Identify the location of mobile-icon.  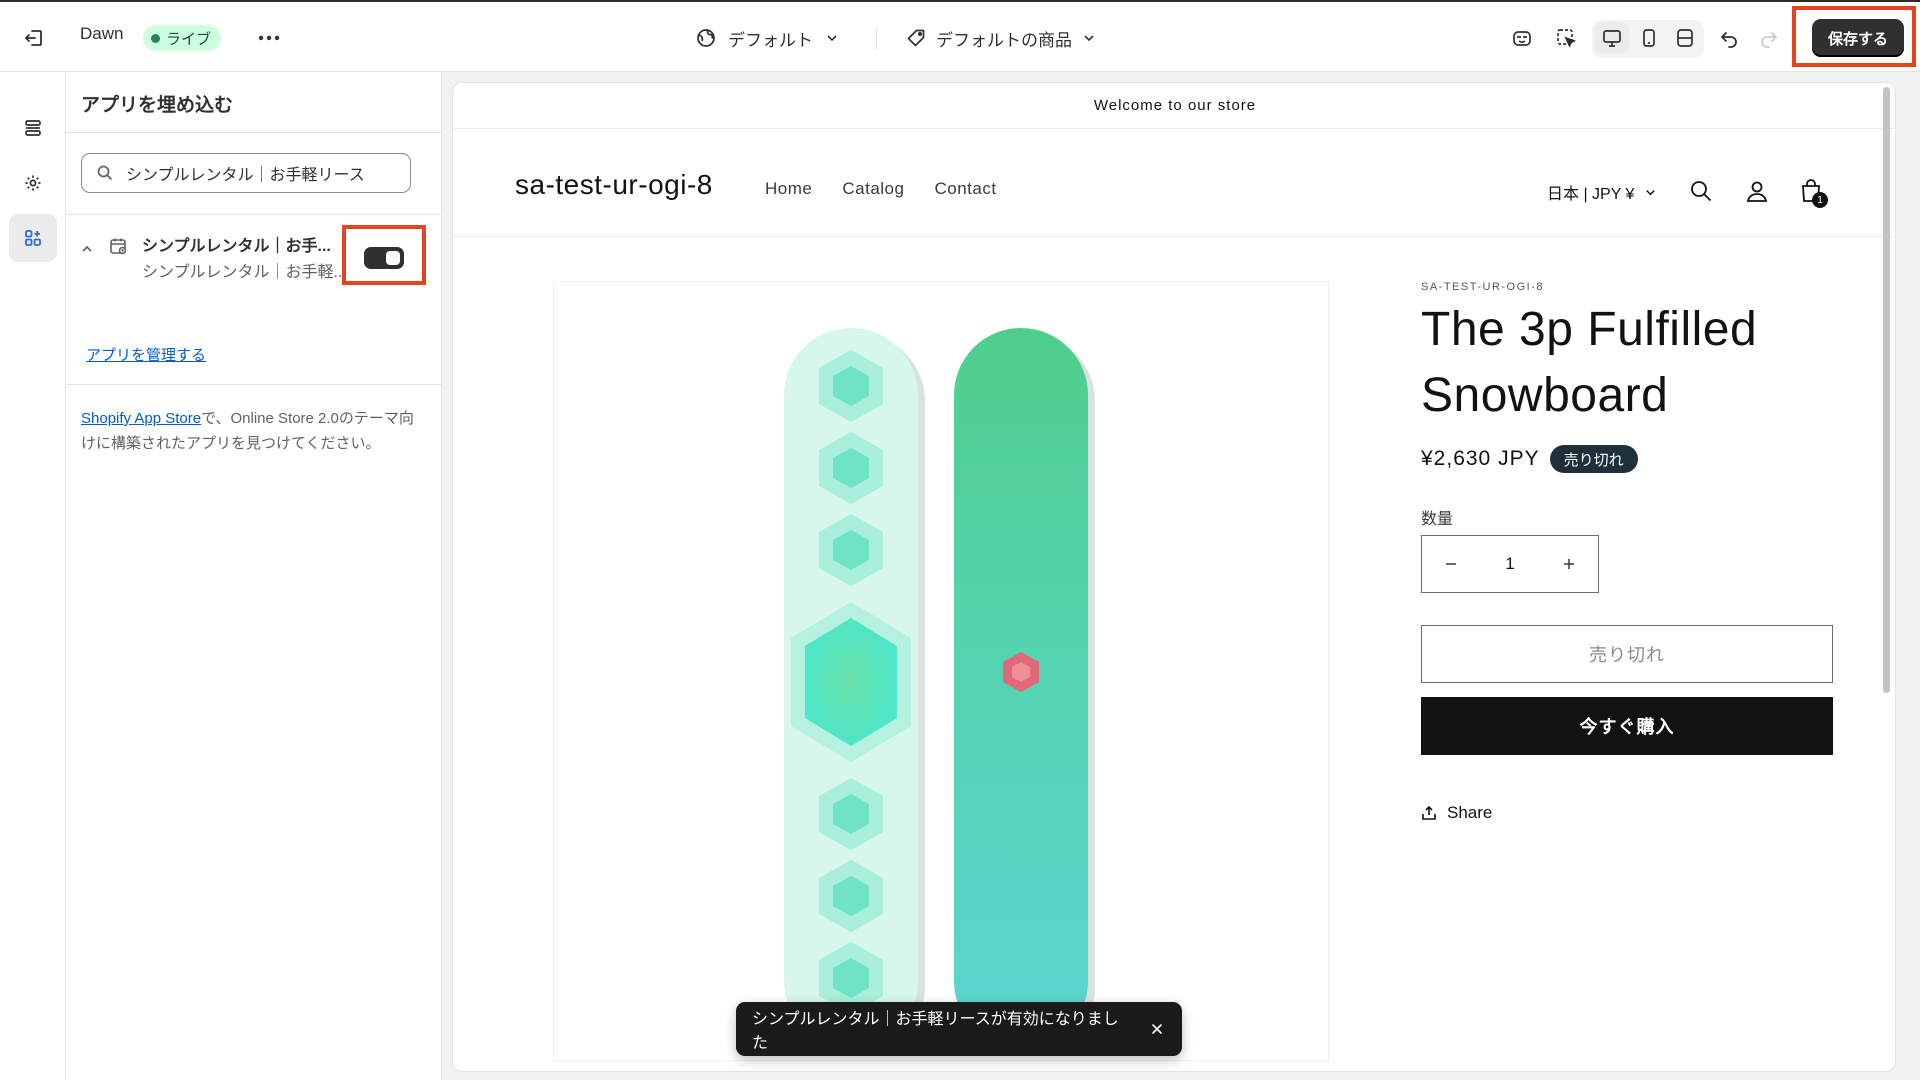
(1649, 38).